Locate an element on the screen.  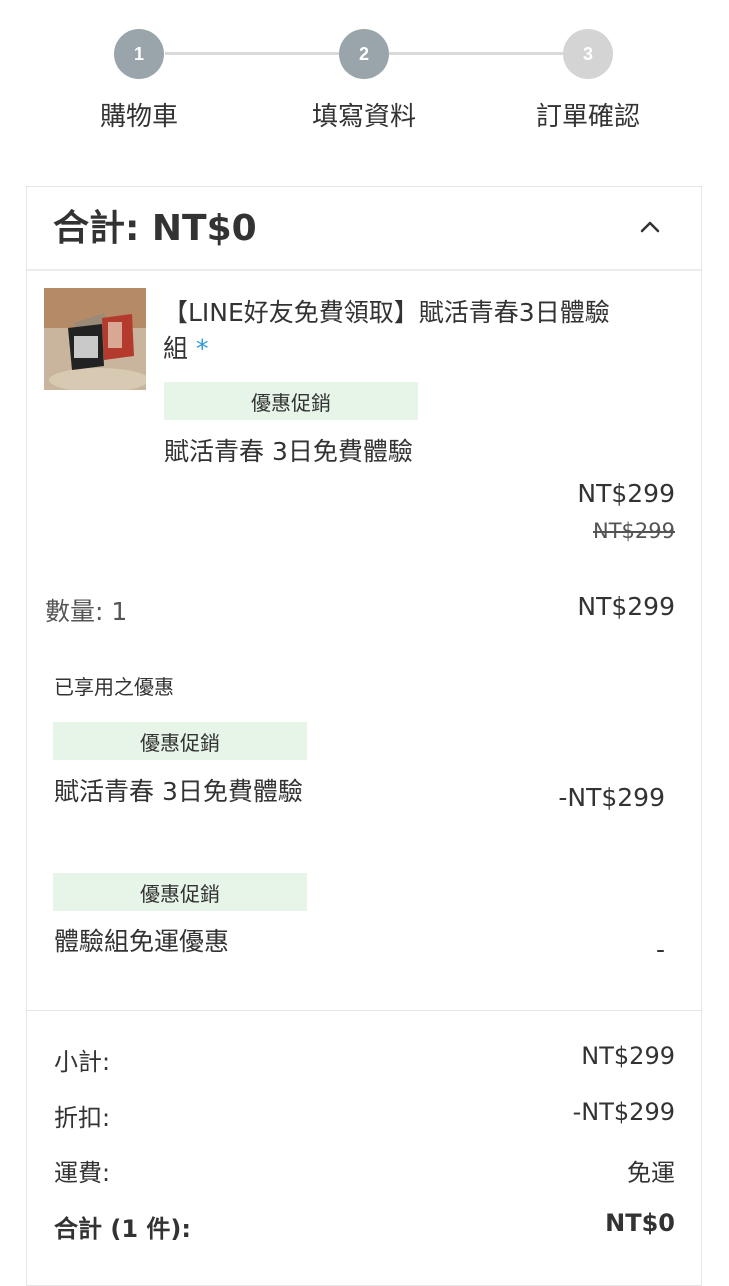
shipping-value: 免運 is located at coordinates (651, 1173).